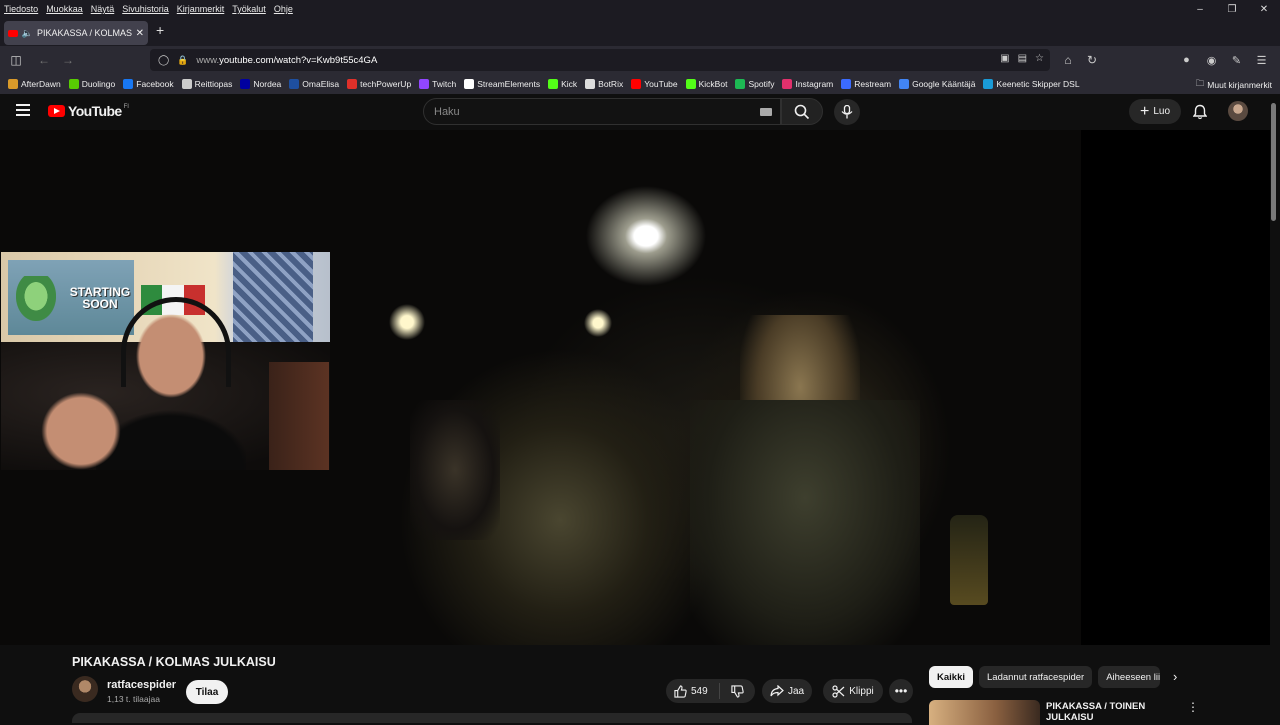 The image size is (1280, 725). What do you see at coordinates (944, 84) in the screenshot?
I see `bookmark-label: Google Kääntäjä` at bounding box center [944, 84].